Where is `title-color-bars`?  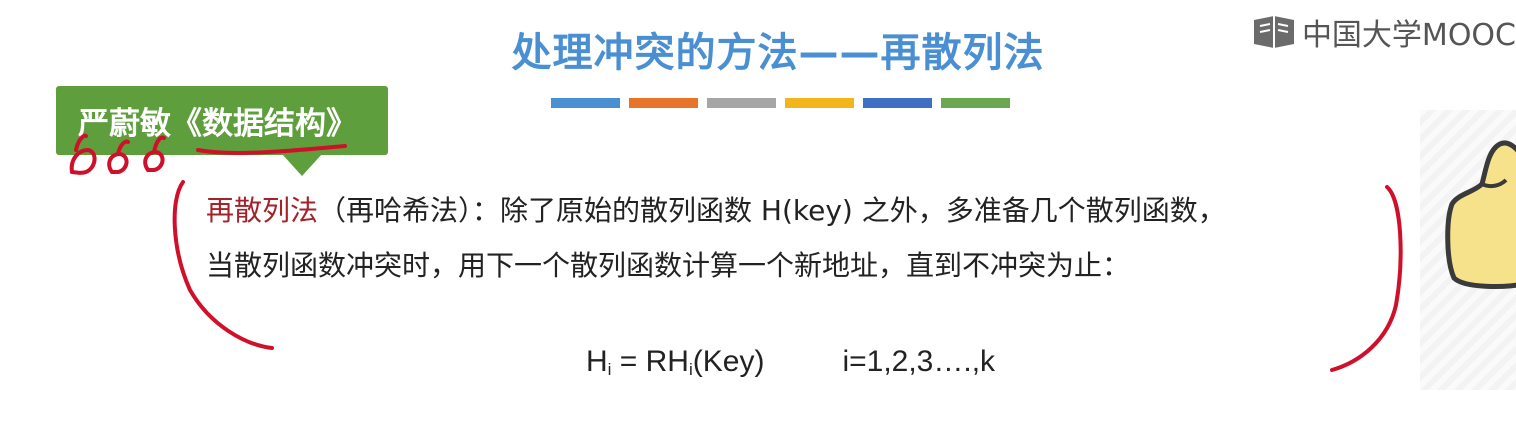
title-color-bars is located at coordinates (780, 103).